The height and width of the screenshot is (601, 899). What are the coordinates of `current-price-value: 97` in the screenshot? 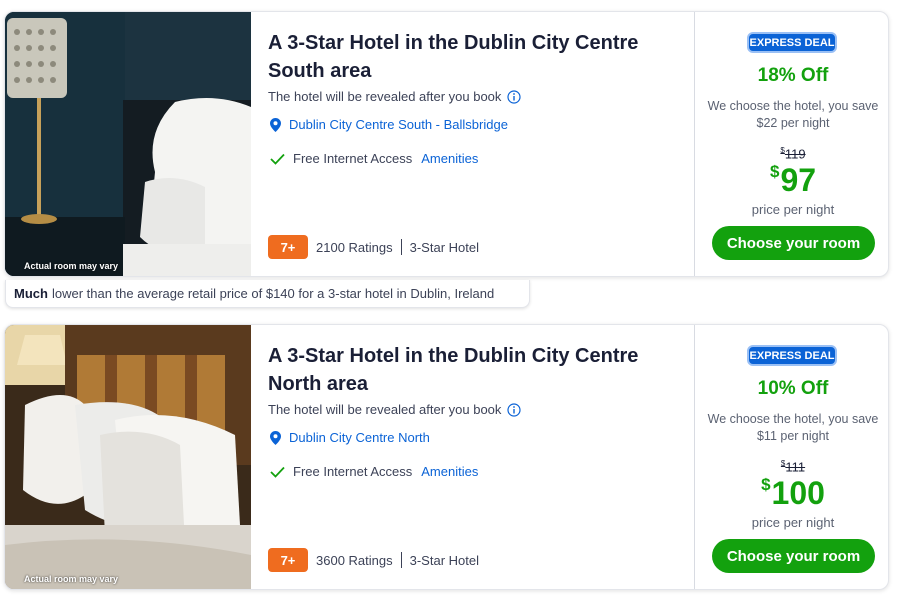 It's located at (798, 180).